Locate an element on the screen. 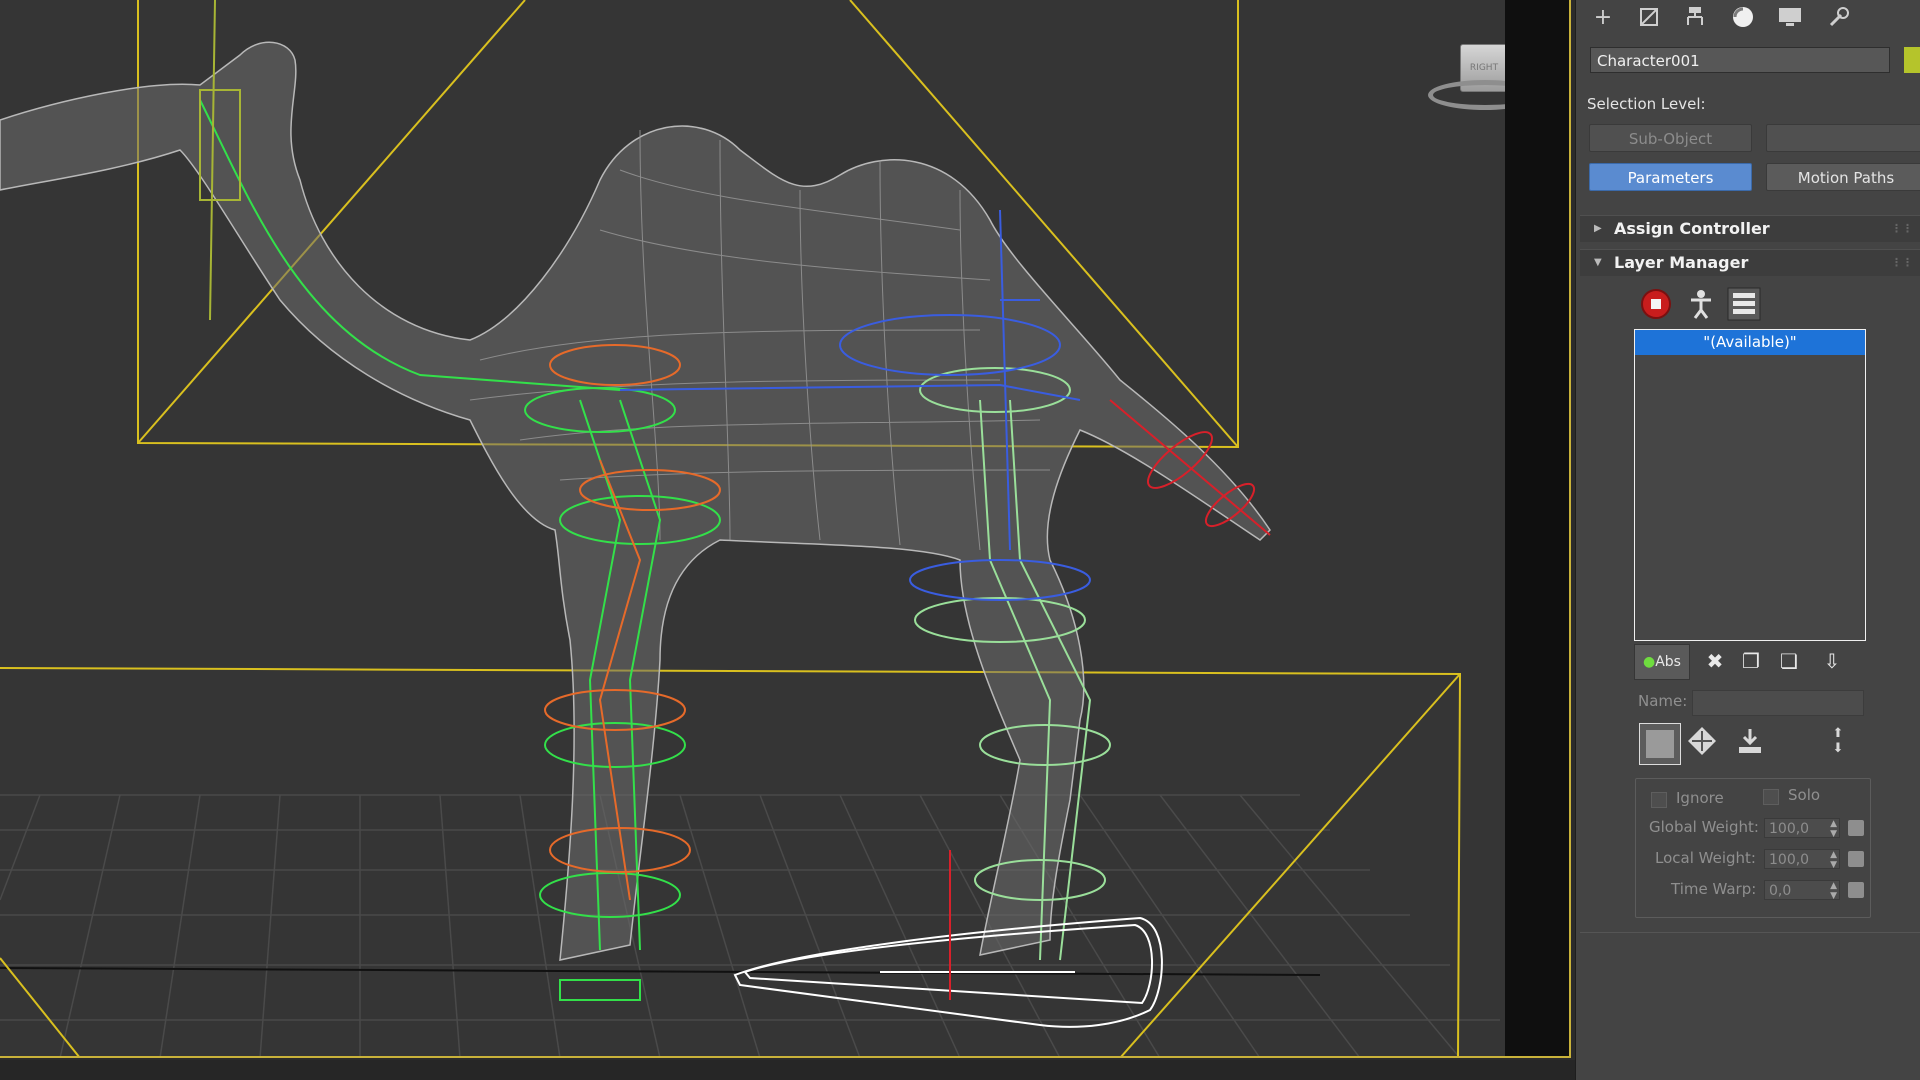 The image size is (1920, 1080). viewcube: RIGHT is located at coordinates (1466, 80).